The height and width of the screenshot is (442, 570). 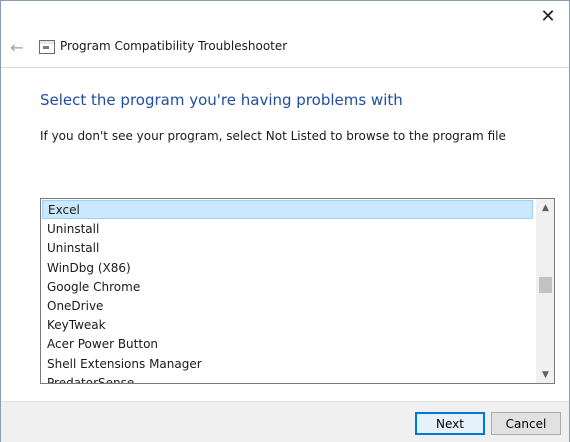 I want to click on back-button: ←, so click(x=17, y=47).